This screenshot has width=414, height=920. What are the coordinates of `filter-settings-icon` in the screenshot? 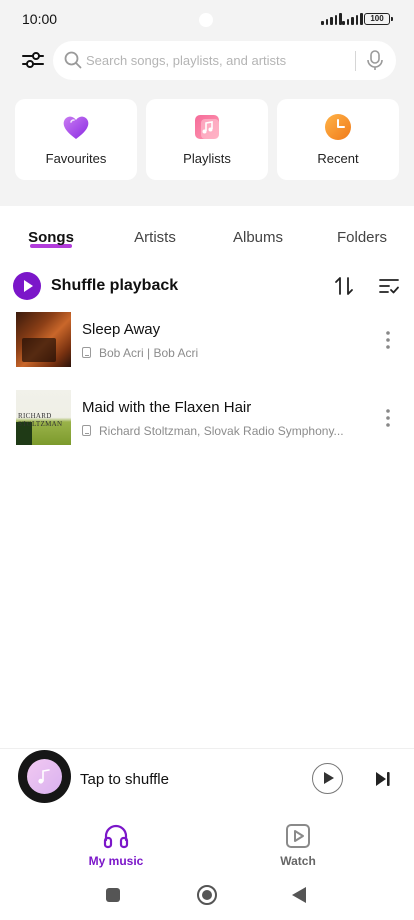 It's located at (33, 60).